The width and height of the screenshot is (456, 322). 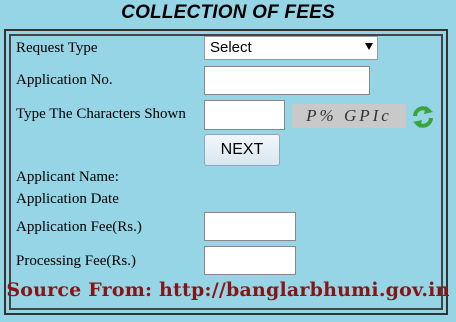 What do you see at coordinates (67, 177) in the screenshot?
I see `applicant-name-label: Applicant Name:` at bounding box center [67, 177].